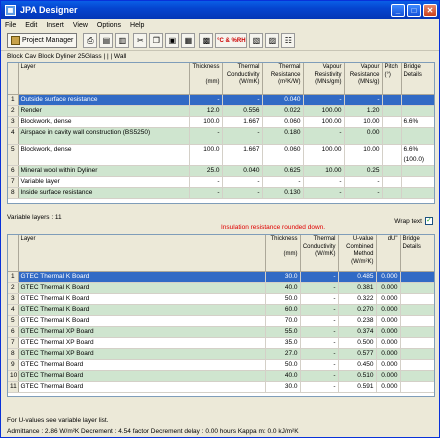  I want to click on project-manager-button: Project Manager, so click(42, 40).